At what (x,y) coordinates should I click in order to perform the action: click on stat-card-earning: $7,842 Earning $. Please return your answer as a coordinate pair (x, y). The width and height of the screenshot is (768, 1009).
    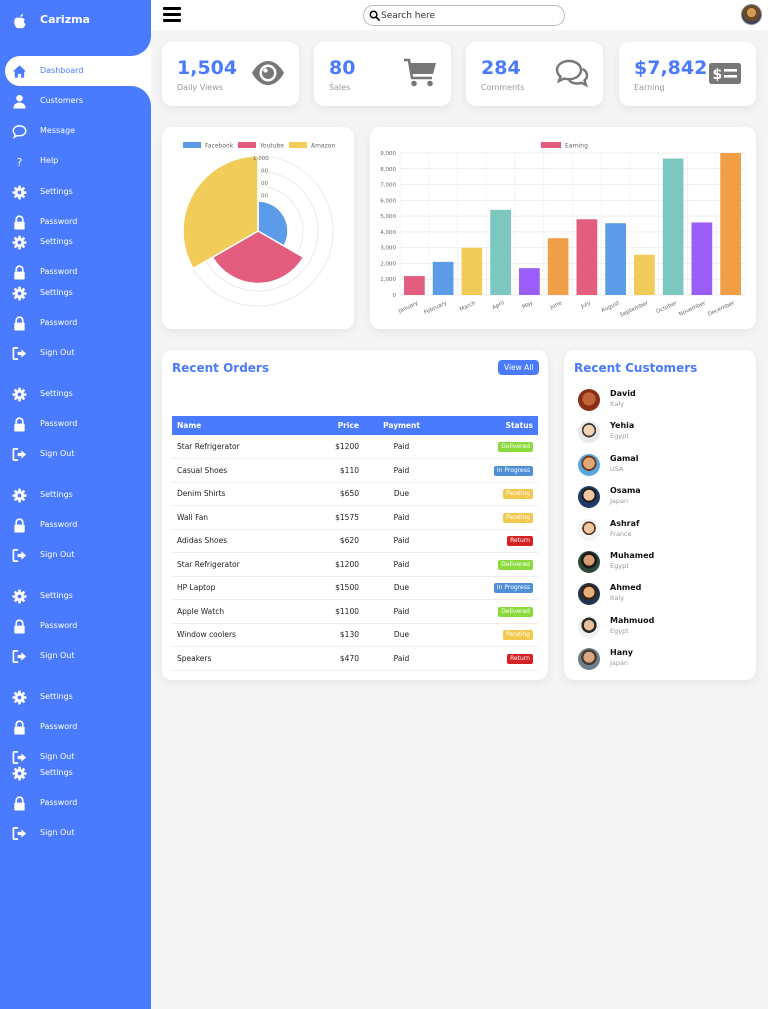
    Looking at the image, I should click on (687, 74).